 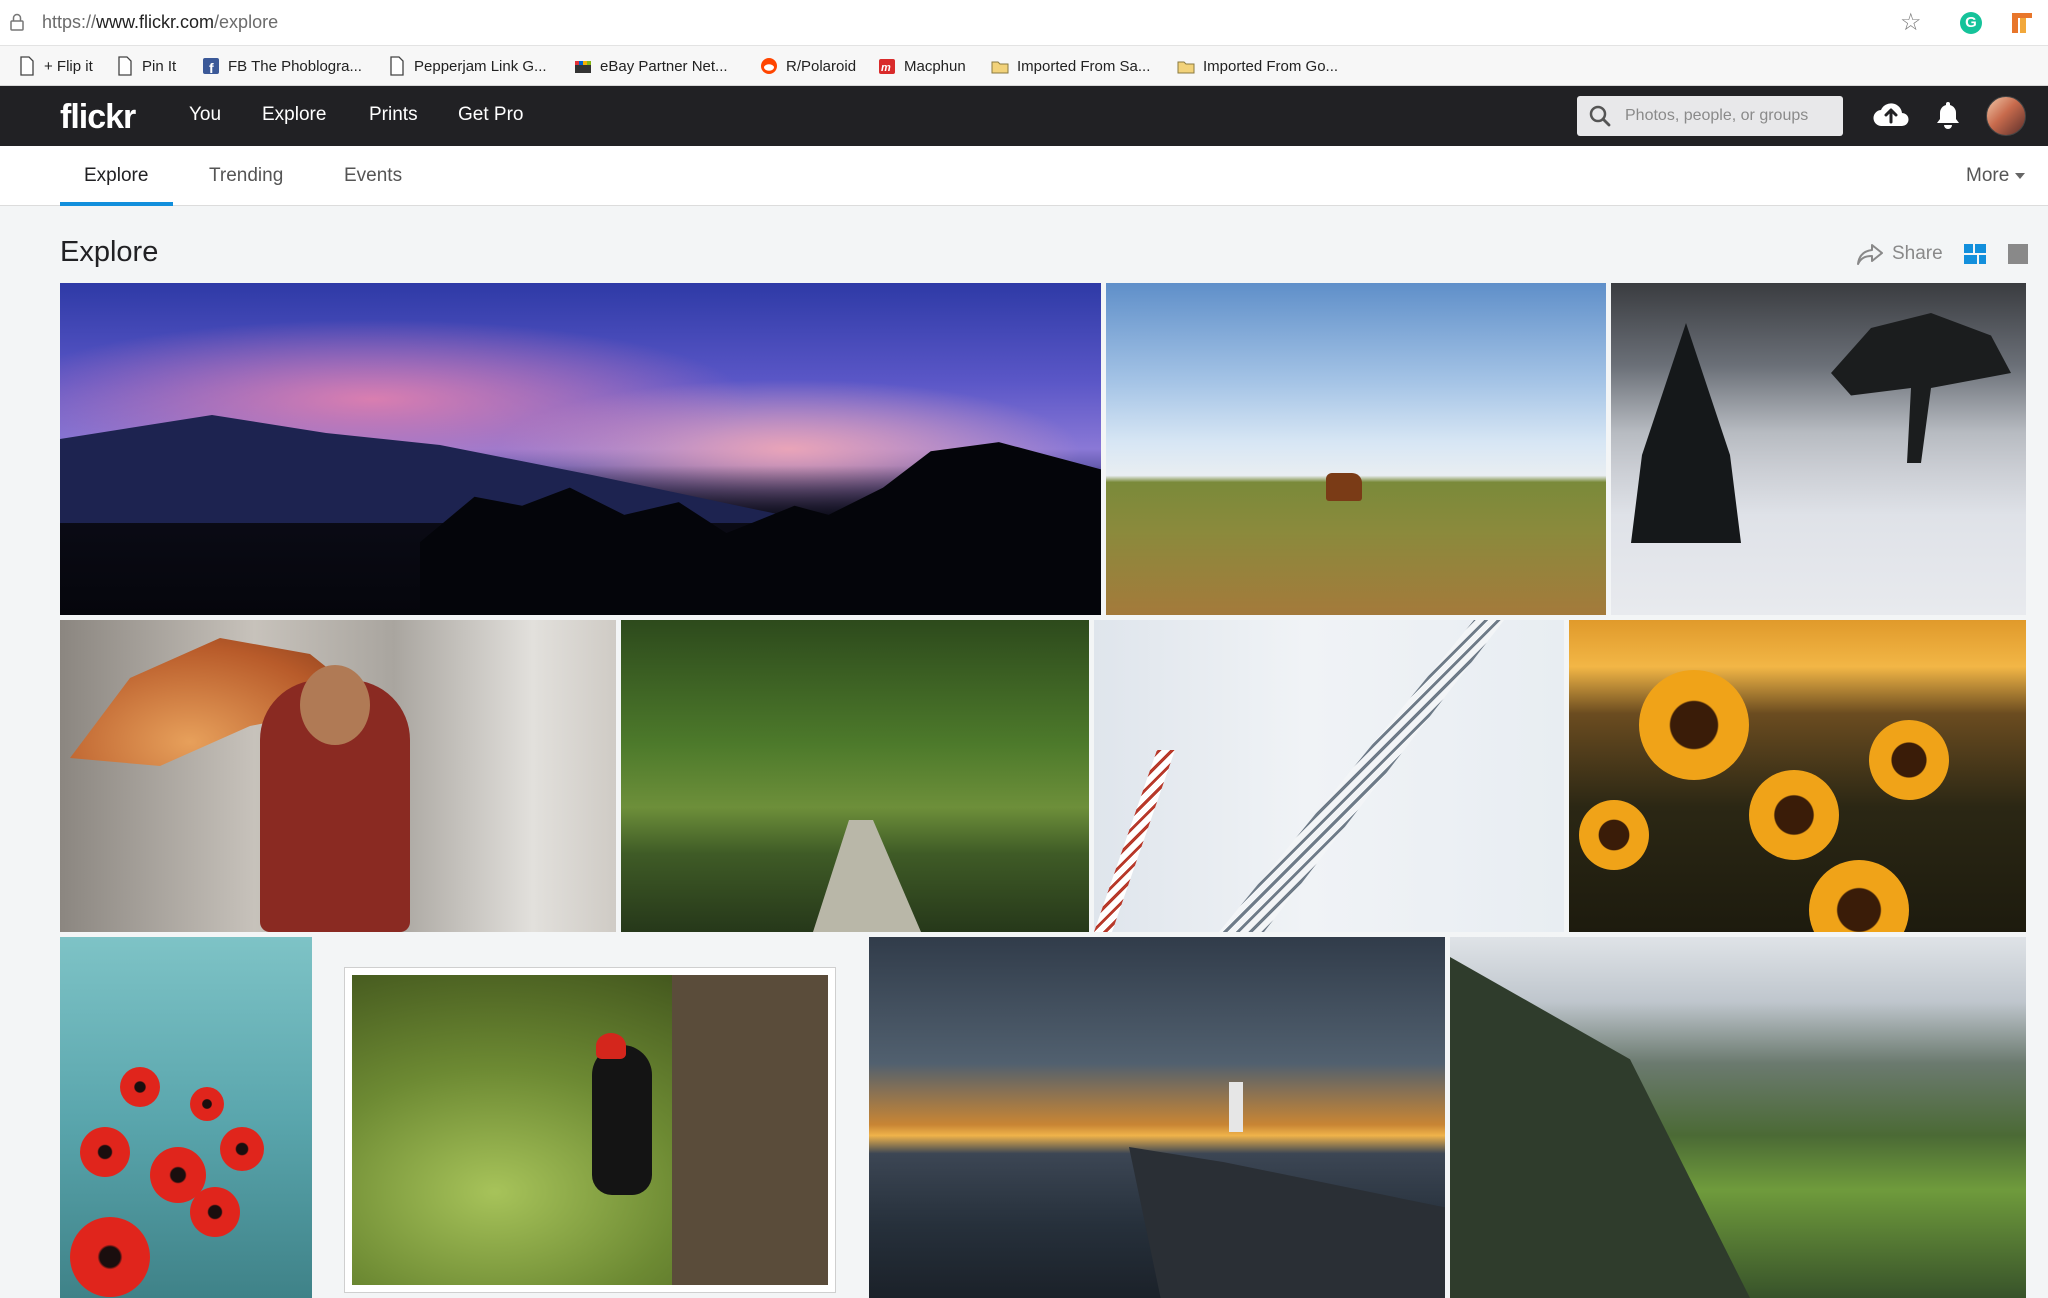 I want to click on photo-white-staircase, so click(x=1329, y=776).